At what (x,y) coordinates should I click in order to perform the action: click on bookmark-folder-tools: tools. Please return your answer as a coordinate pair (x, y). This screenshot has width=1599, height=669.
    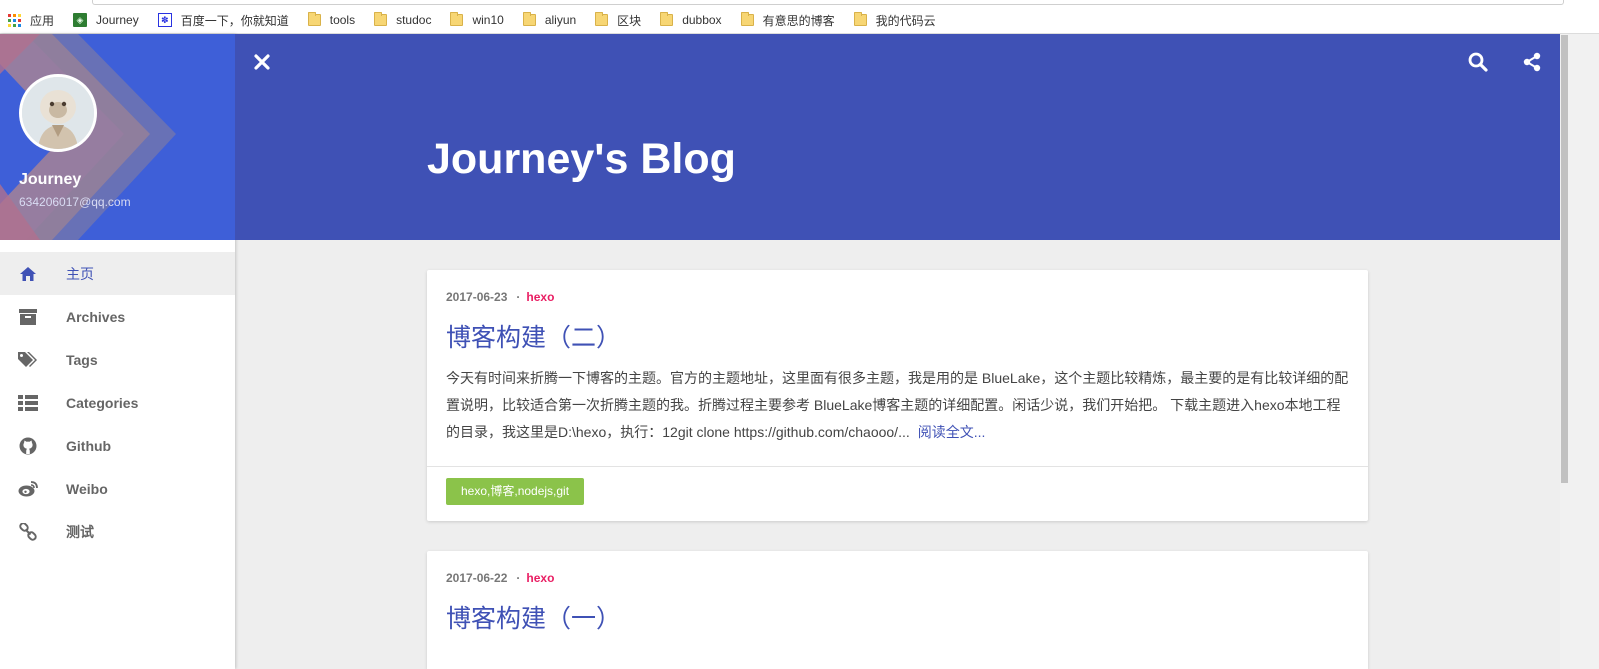
    Looking at the image, I should click on (331, 19).